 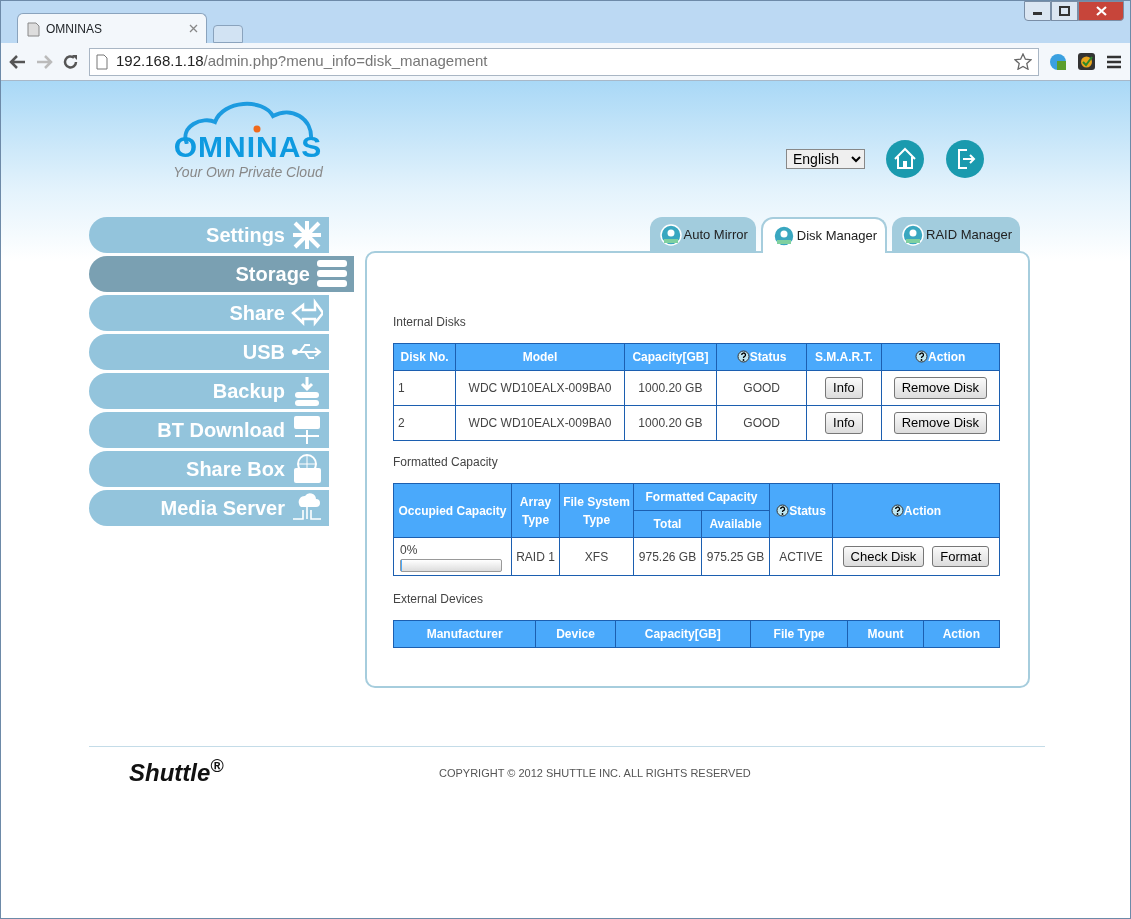 I want to click on menu-icon, so click(x=1114, y=61).